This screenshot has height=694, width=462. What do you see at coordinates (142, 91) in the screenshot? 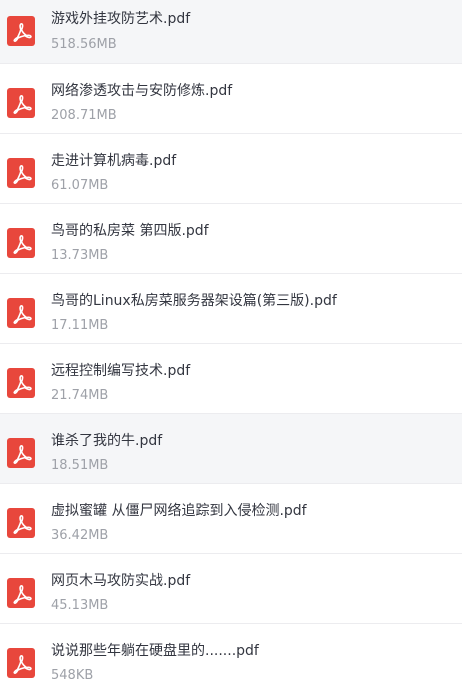
I see `file-name: 网络渗透攻击与安防修炼.pdf` at bounding box center [142, 91].